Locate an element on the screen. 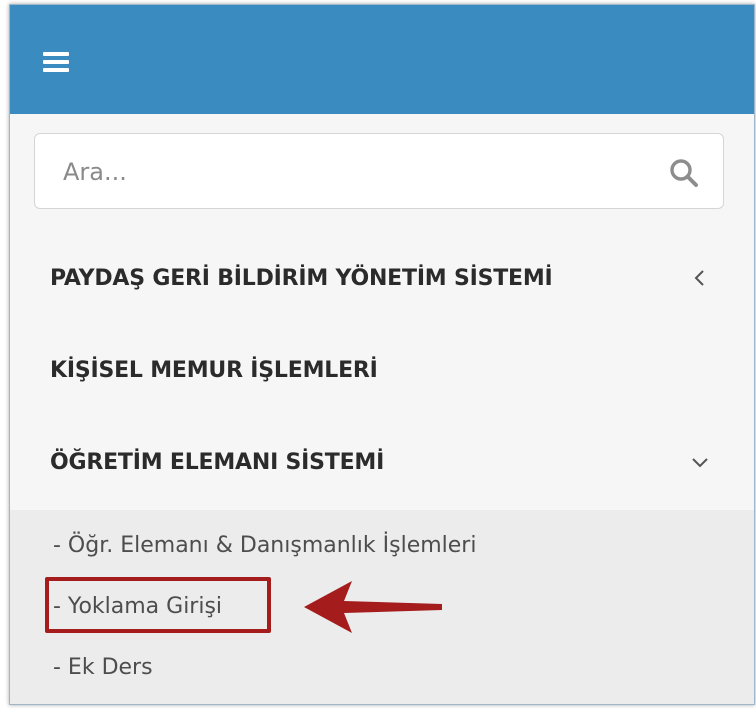 The image size is (756, 709). submenu-item-ek-ders: - Ek Ders is located at coordinates (103, 668).